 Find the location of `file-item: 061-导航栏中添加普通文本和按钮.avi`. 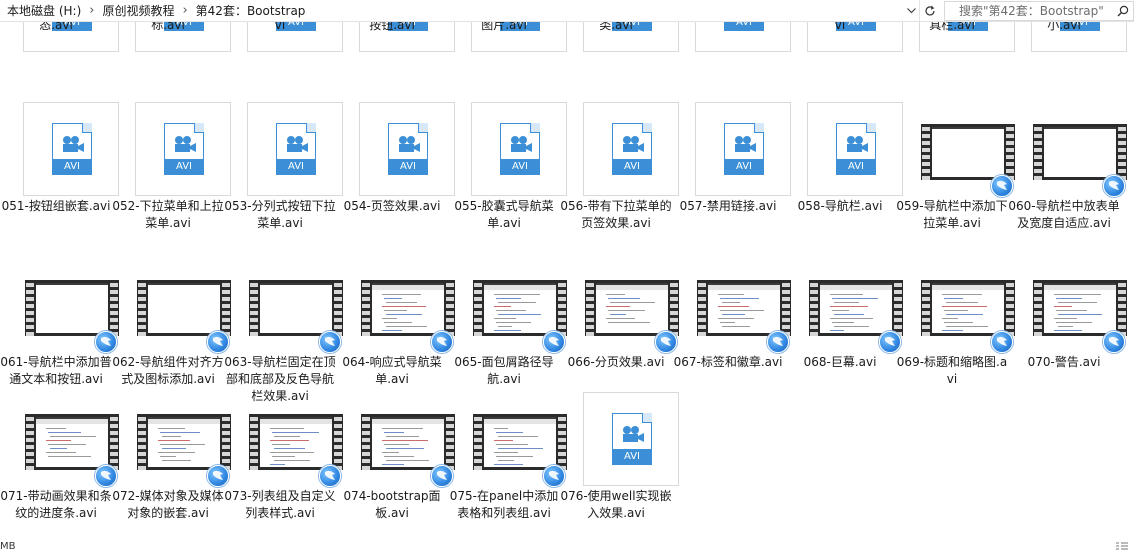

file-item: 061-导航栏中添加普通文本和按钮.avi is located at coordinates (59, 328).